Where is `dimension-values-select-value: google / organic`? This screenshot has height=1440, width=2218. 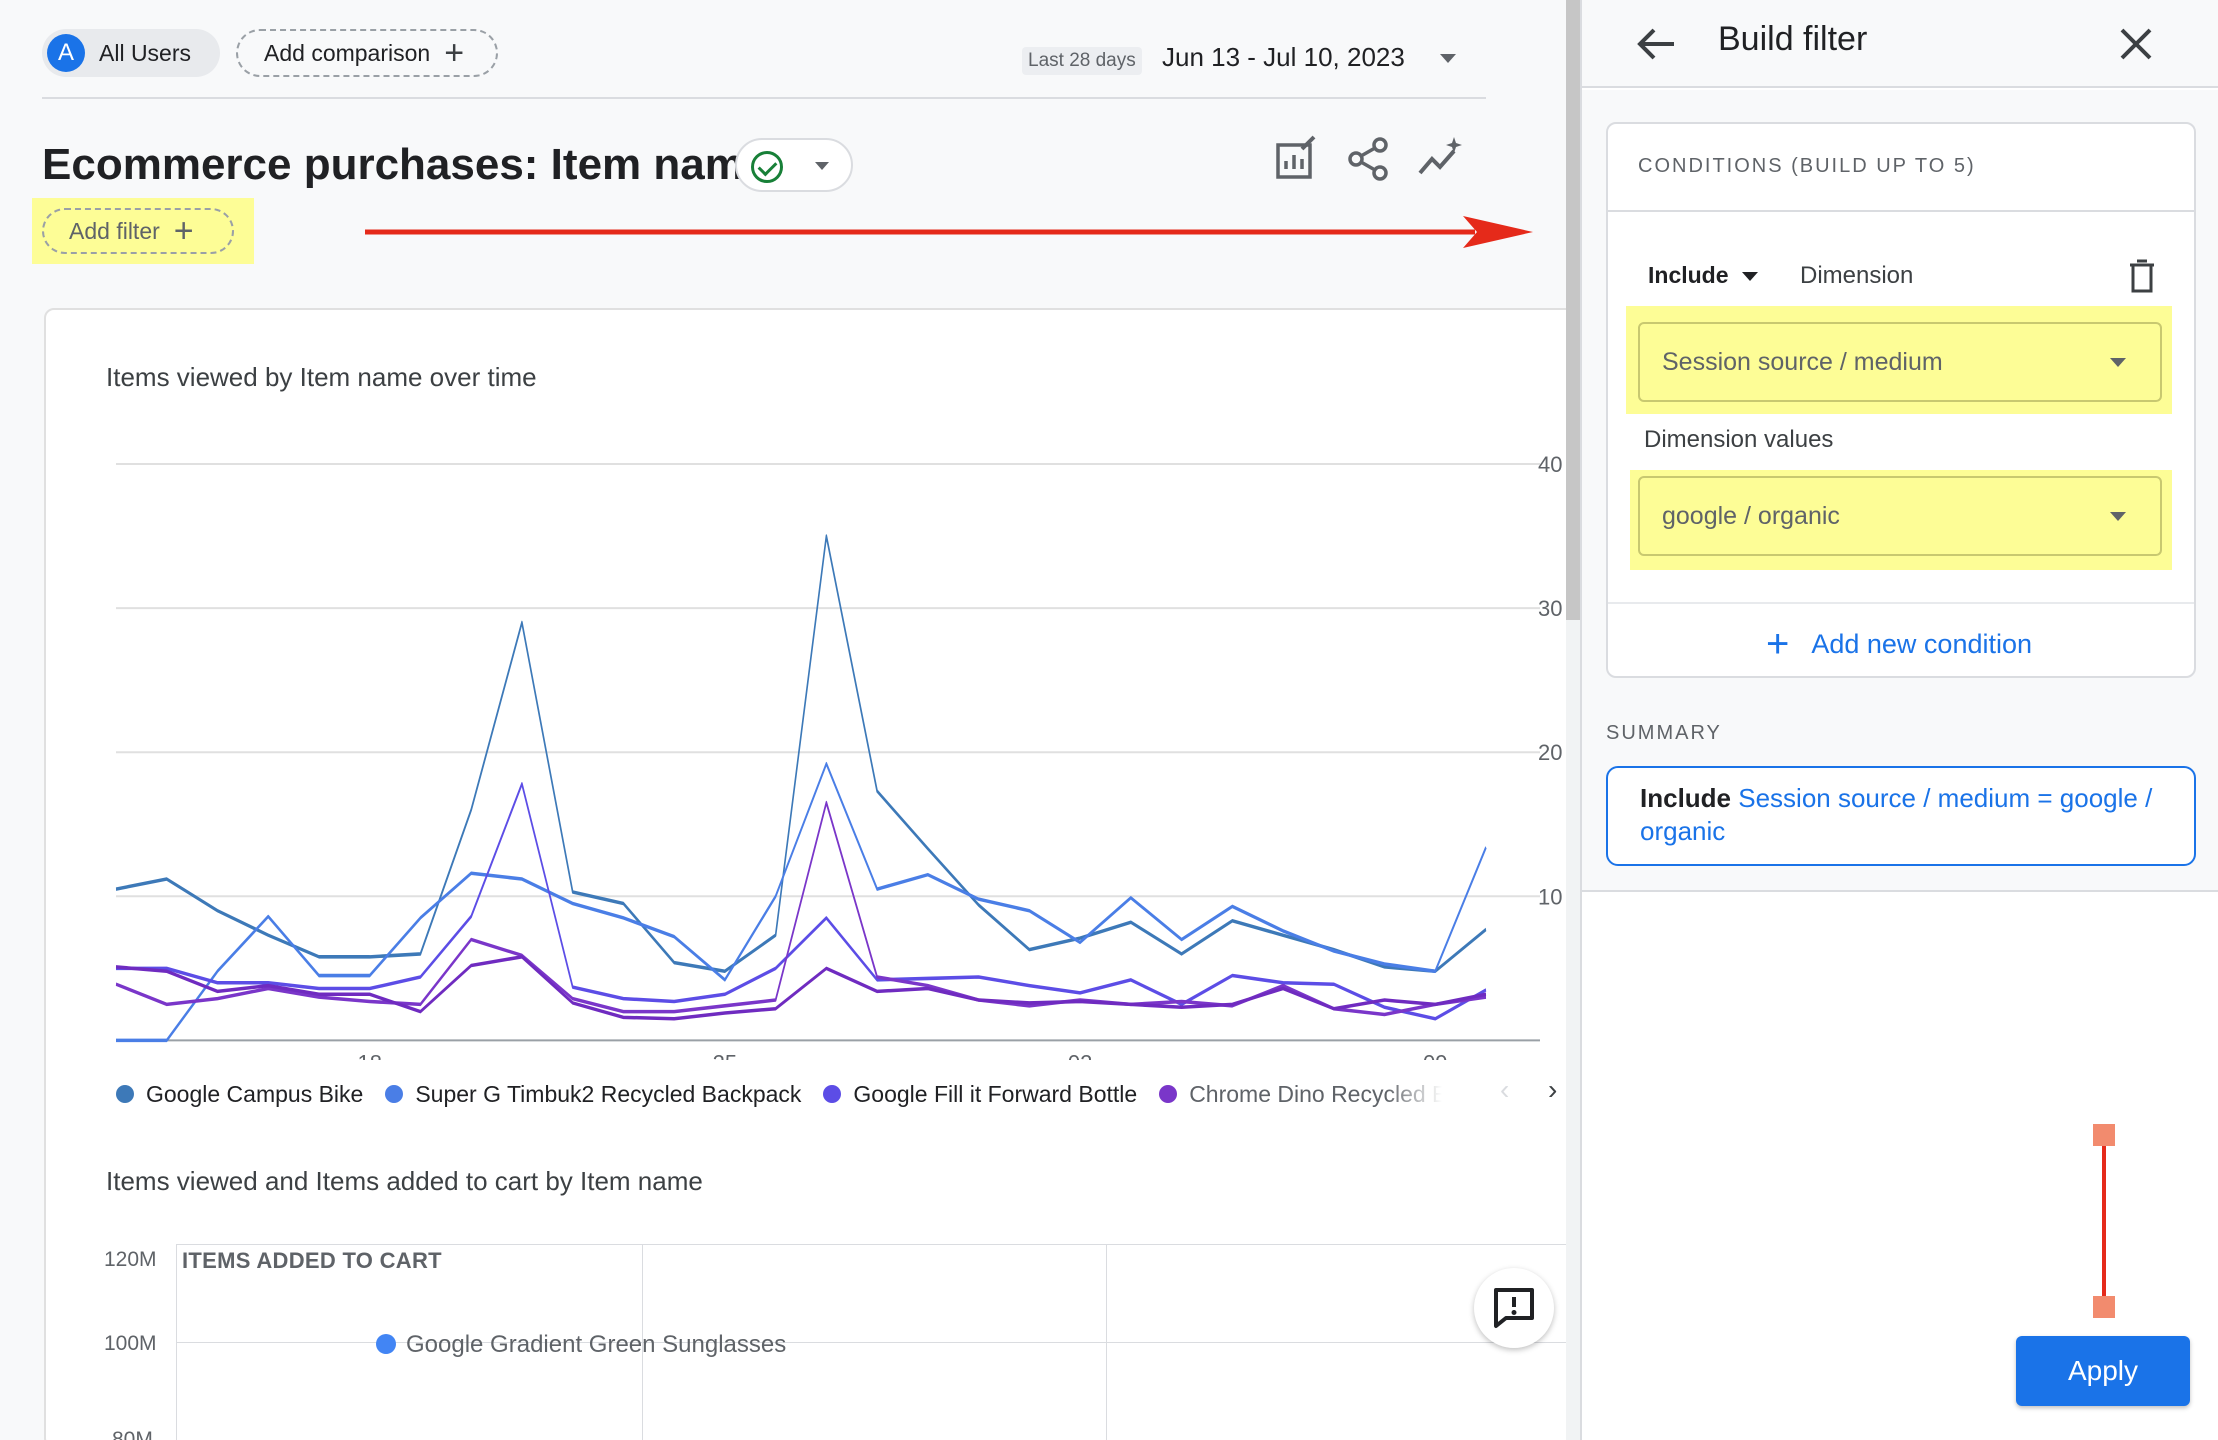 dimension-values-select-value: google / organic is located at coordinates (1751, 516).